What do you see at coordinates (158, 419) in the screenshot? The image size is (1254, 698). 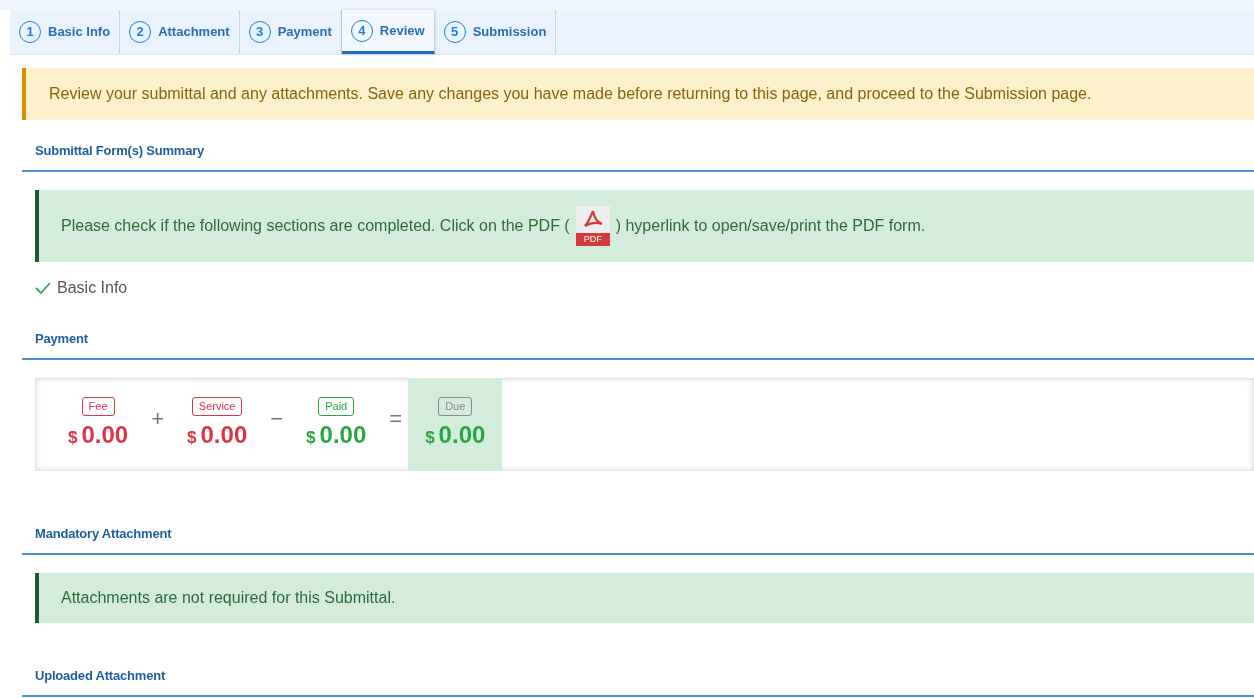 I see `operator-sign: +` at bounding box center [158, 419].